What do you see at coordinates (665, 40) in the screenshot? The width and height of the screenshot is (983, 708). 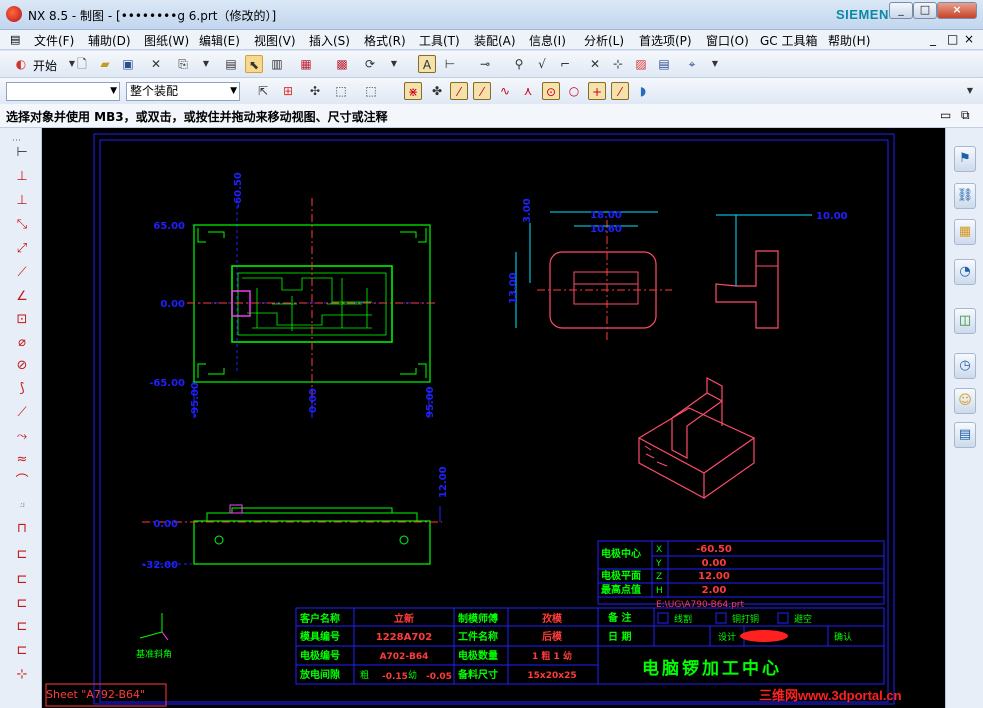 I see `menu-preferences: 首选项(P)` at bounding box center [665, 40].